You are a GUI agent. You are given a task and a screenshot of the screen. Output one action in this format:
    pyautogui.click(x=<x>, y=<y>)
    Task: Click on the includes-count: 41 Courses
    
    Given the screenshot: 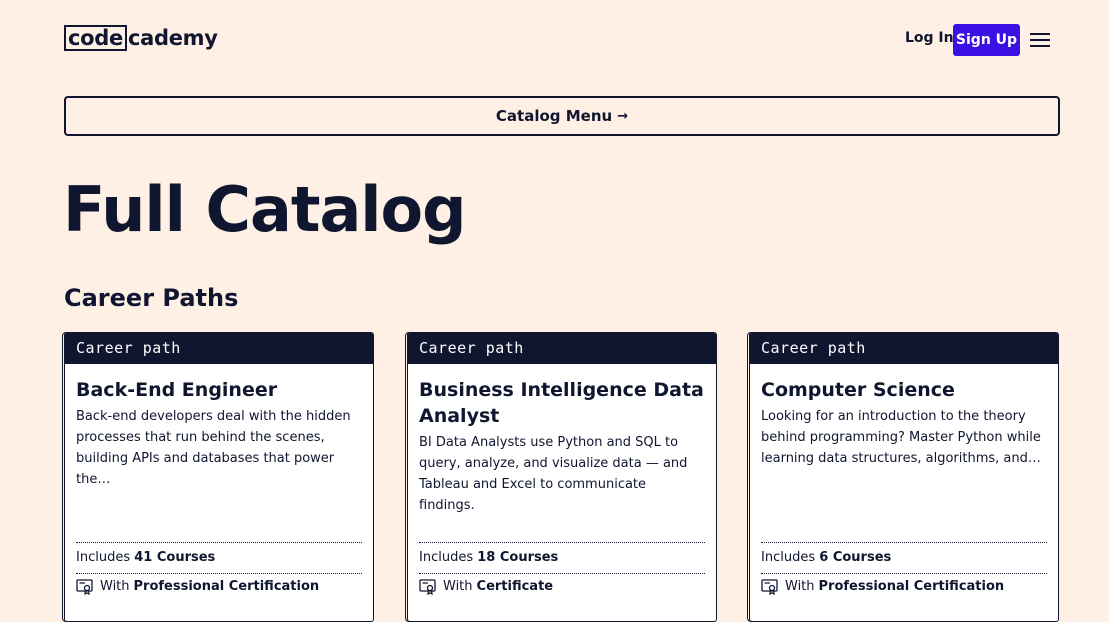 What is the action you would take?
    pyautogui.click(x=175, y=557)
    